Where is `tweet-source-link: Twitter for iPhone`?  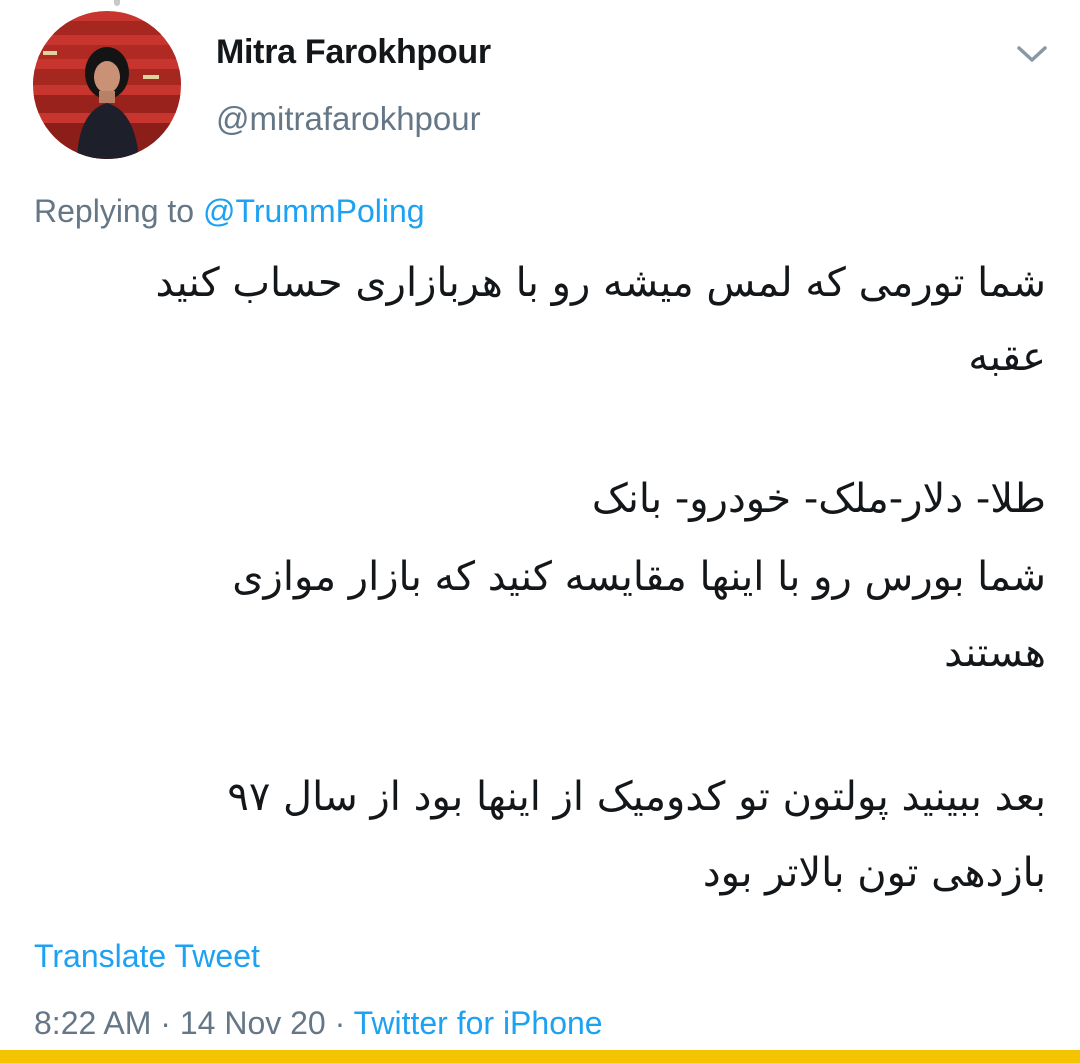
tweet-source-link: Twitter for iPhone is located at coordinates (478, 1023).